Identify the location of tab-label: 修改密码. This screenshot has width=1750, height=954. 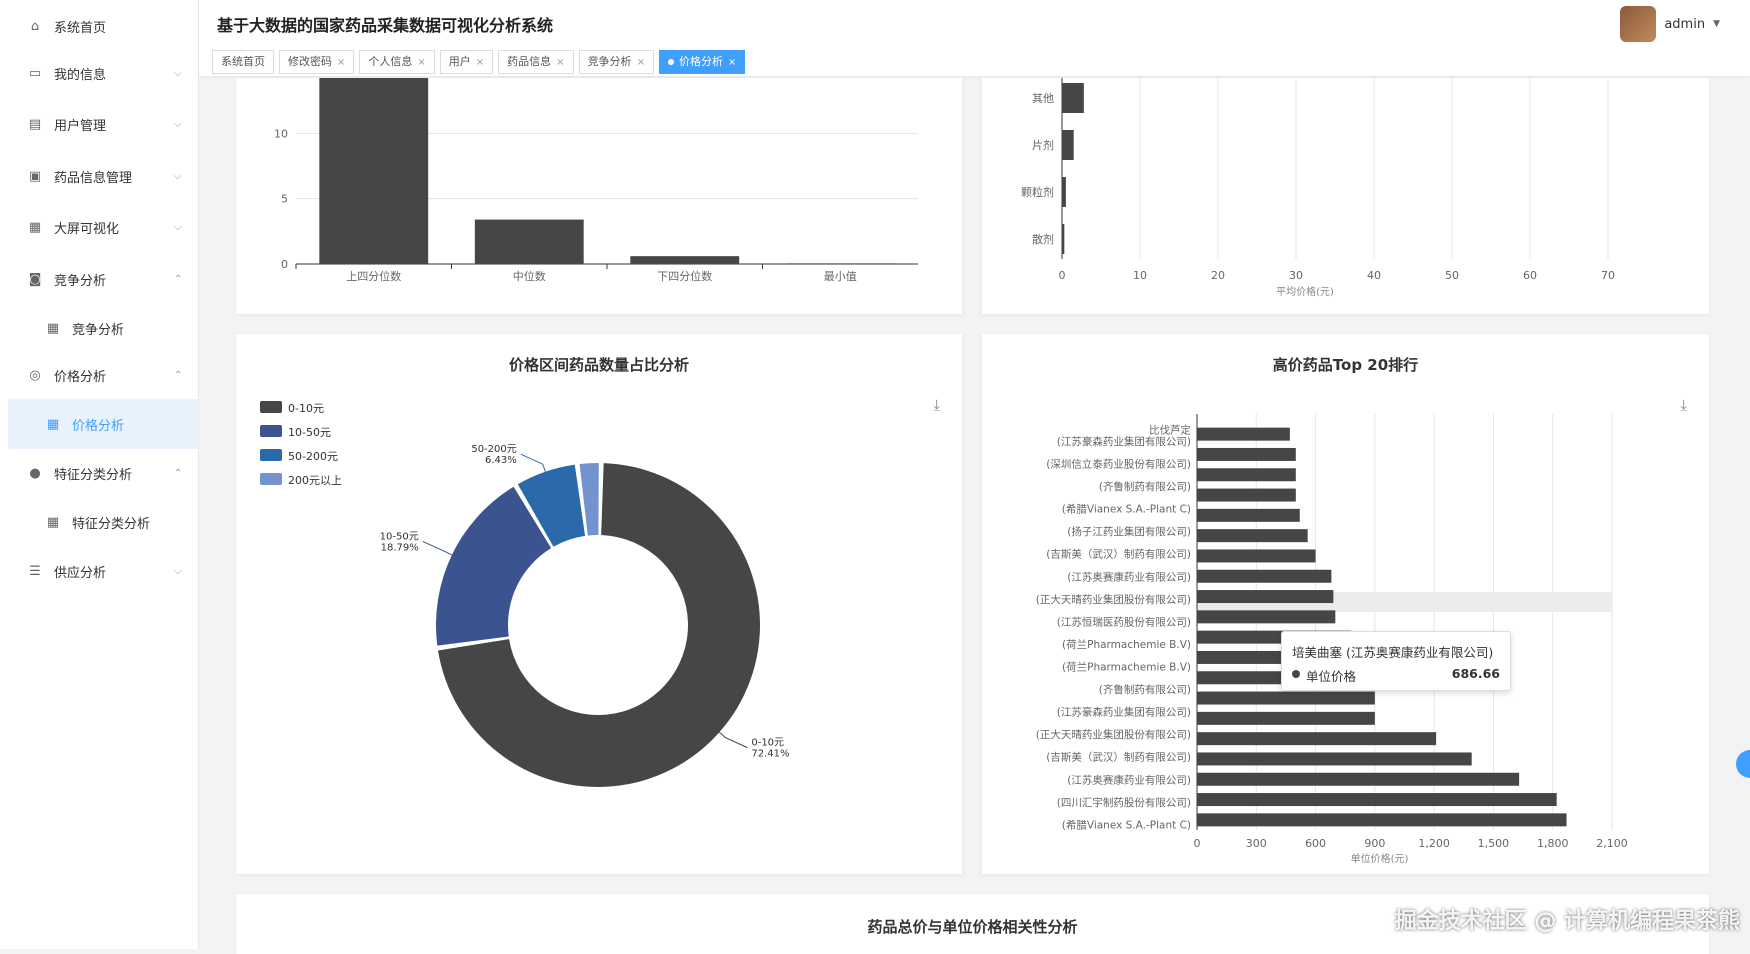
(310, 61).